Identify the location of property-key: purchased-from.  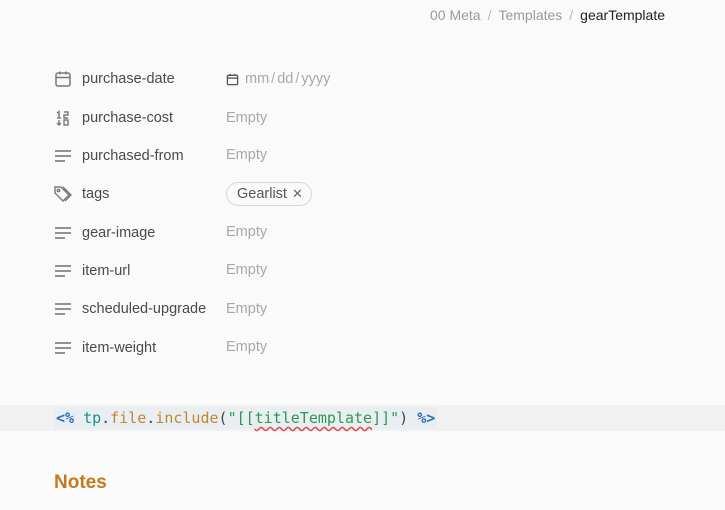
(147, 156).